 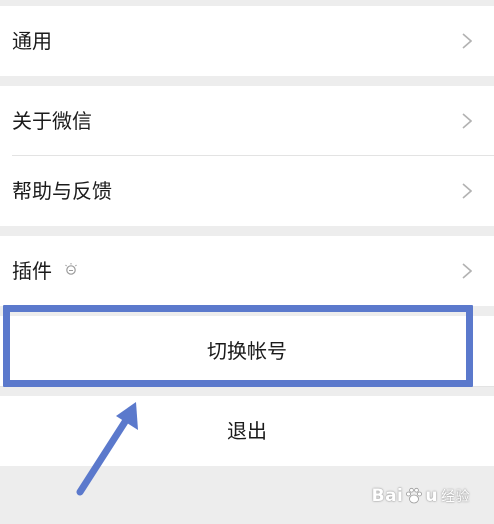 What do you see at coordinates (387, 496) in the screenshot?
I see `watermark-brand-left: Bai` at bounding box center [387, 496].